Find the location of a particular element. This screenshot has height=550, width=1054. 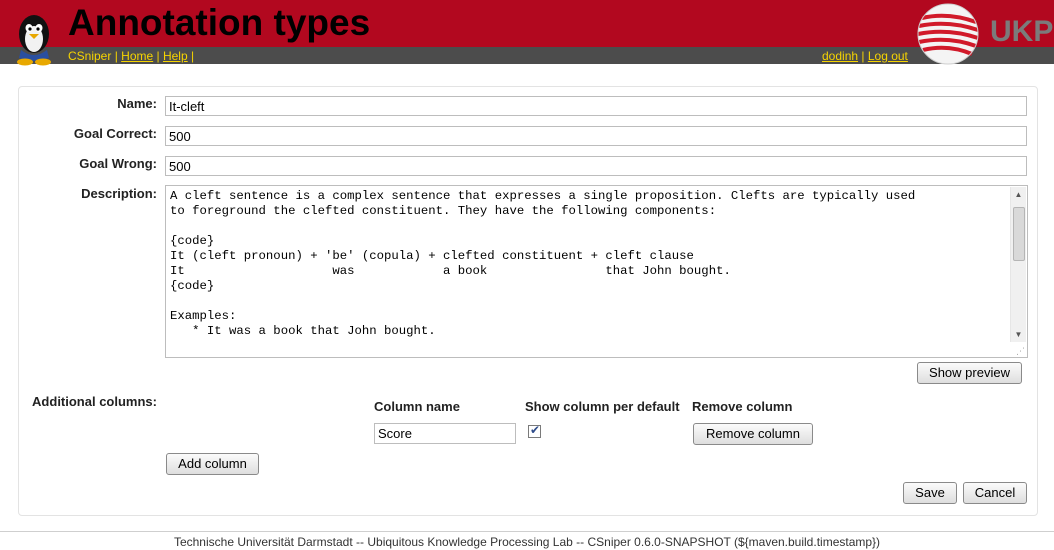

penguin-mascot-icon is located at coordinates (34, 40).